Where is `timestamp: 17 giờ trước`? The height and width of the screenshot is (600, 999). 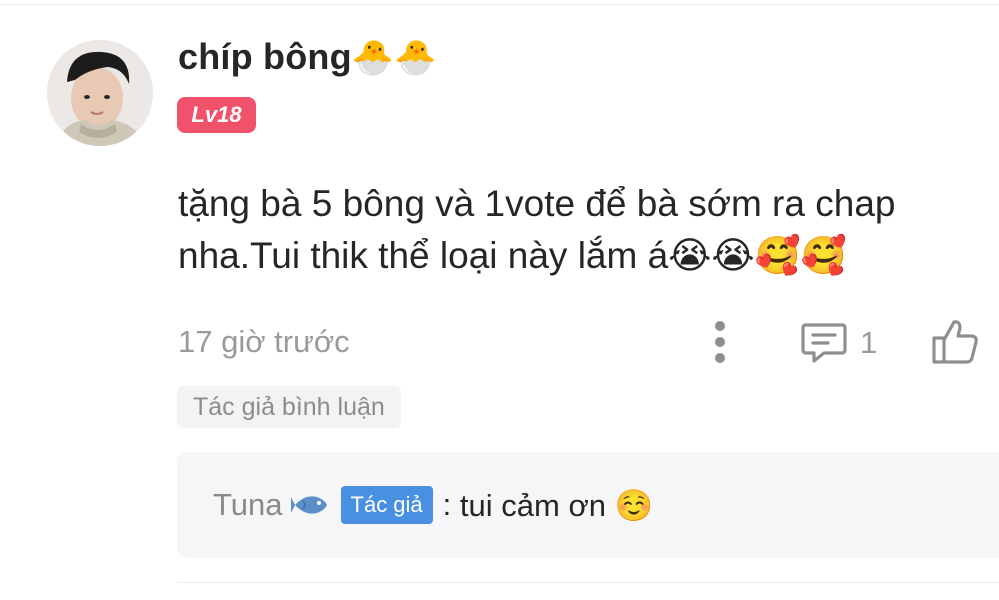
timestamp: 17 giờ trước is located at coordinates (264, 341).